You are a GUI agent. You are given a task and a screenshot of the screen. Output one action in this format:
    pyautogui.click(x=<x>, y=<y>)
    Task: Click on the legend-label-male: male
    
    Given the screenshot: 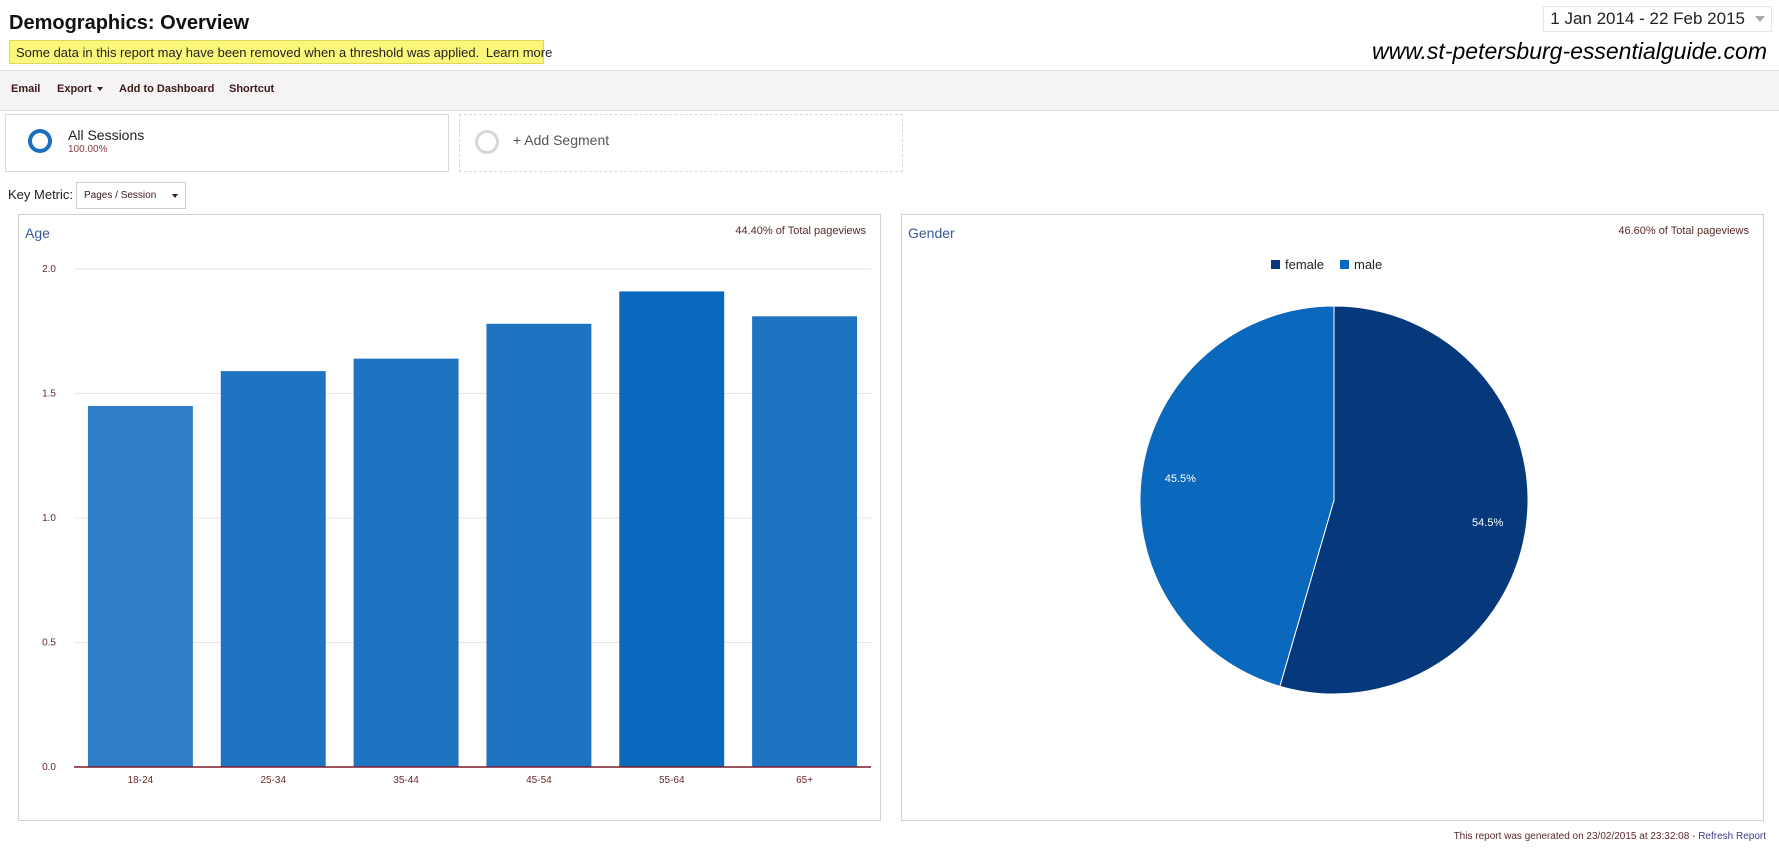 What is the action you would take?
    pyautogui.click(x=1368, y=264)
    